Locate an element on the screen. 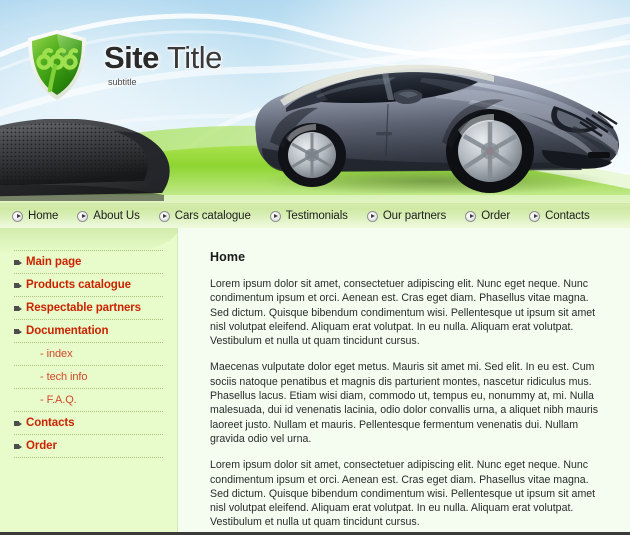 This screenshot has height=535, width=630. sidebar-item-tech-info: - tech info is located at coordinates (88, 377).